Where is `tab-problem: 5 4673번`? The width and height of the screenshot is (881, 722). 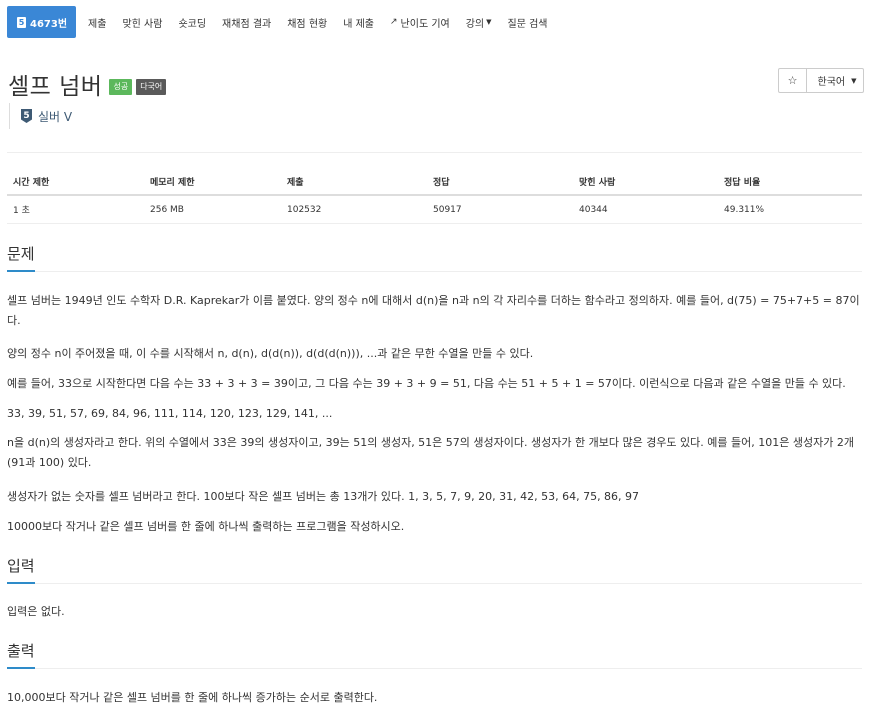 tab-problem: 5 4673번 is located at coordinates (42, 22).